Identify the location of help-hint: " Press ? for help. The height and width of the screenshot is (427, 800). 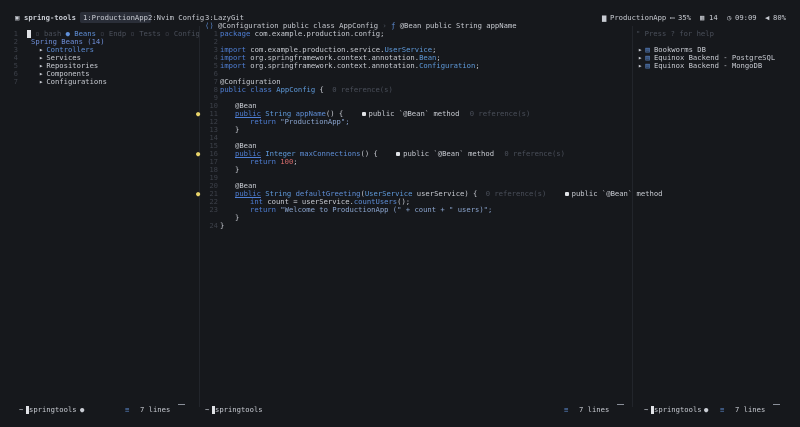
(675, 33).